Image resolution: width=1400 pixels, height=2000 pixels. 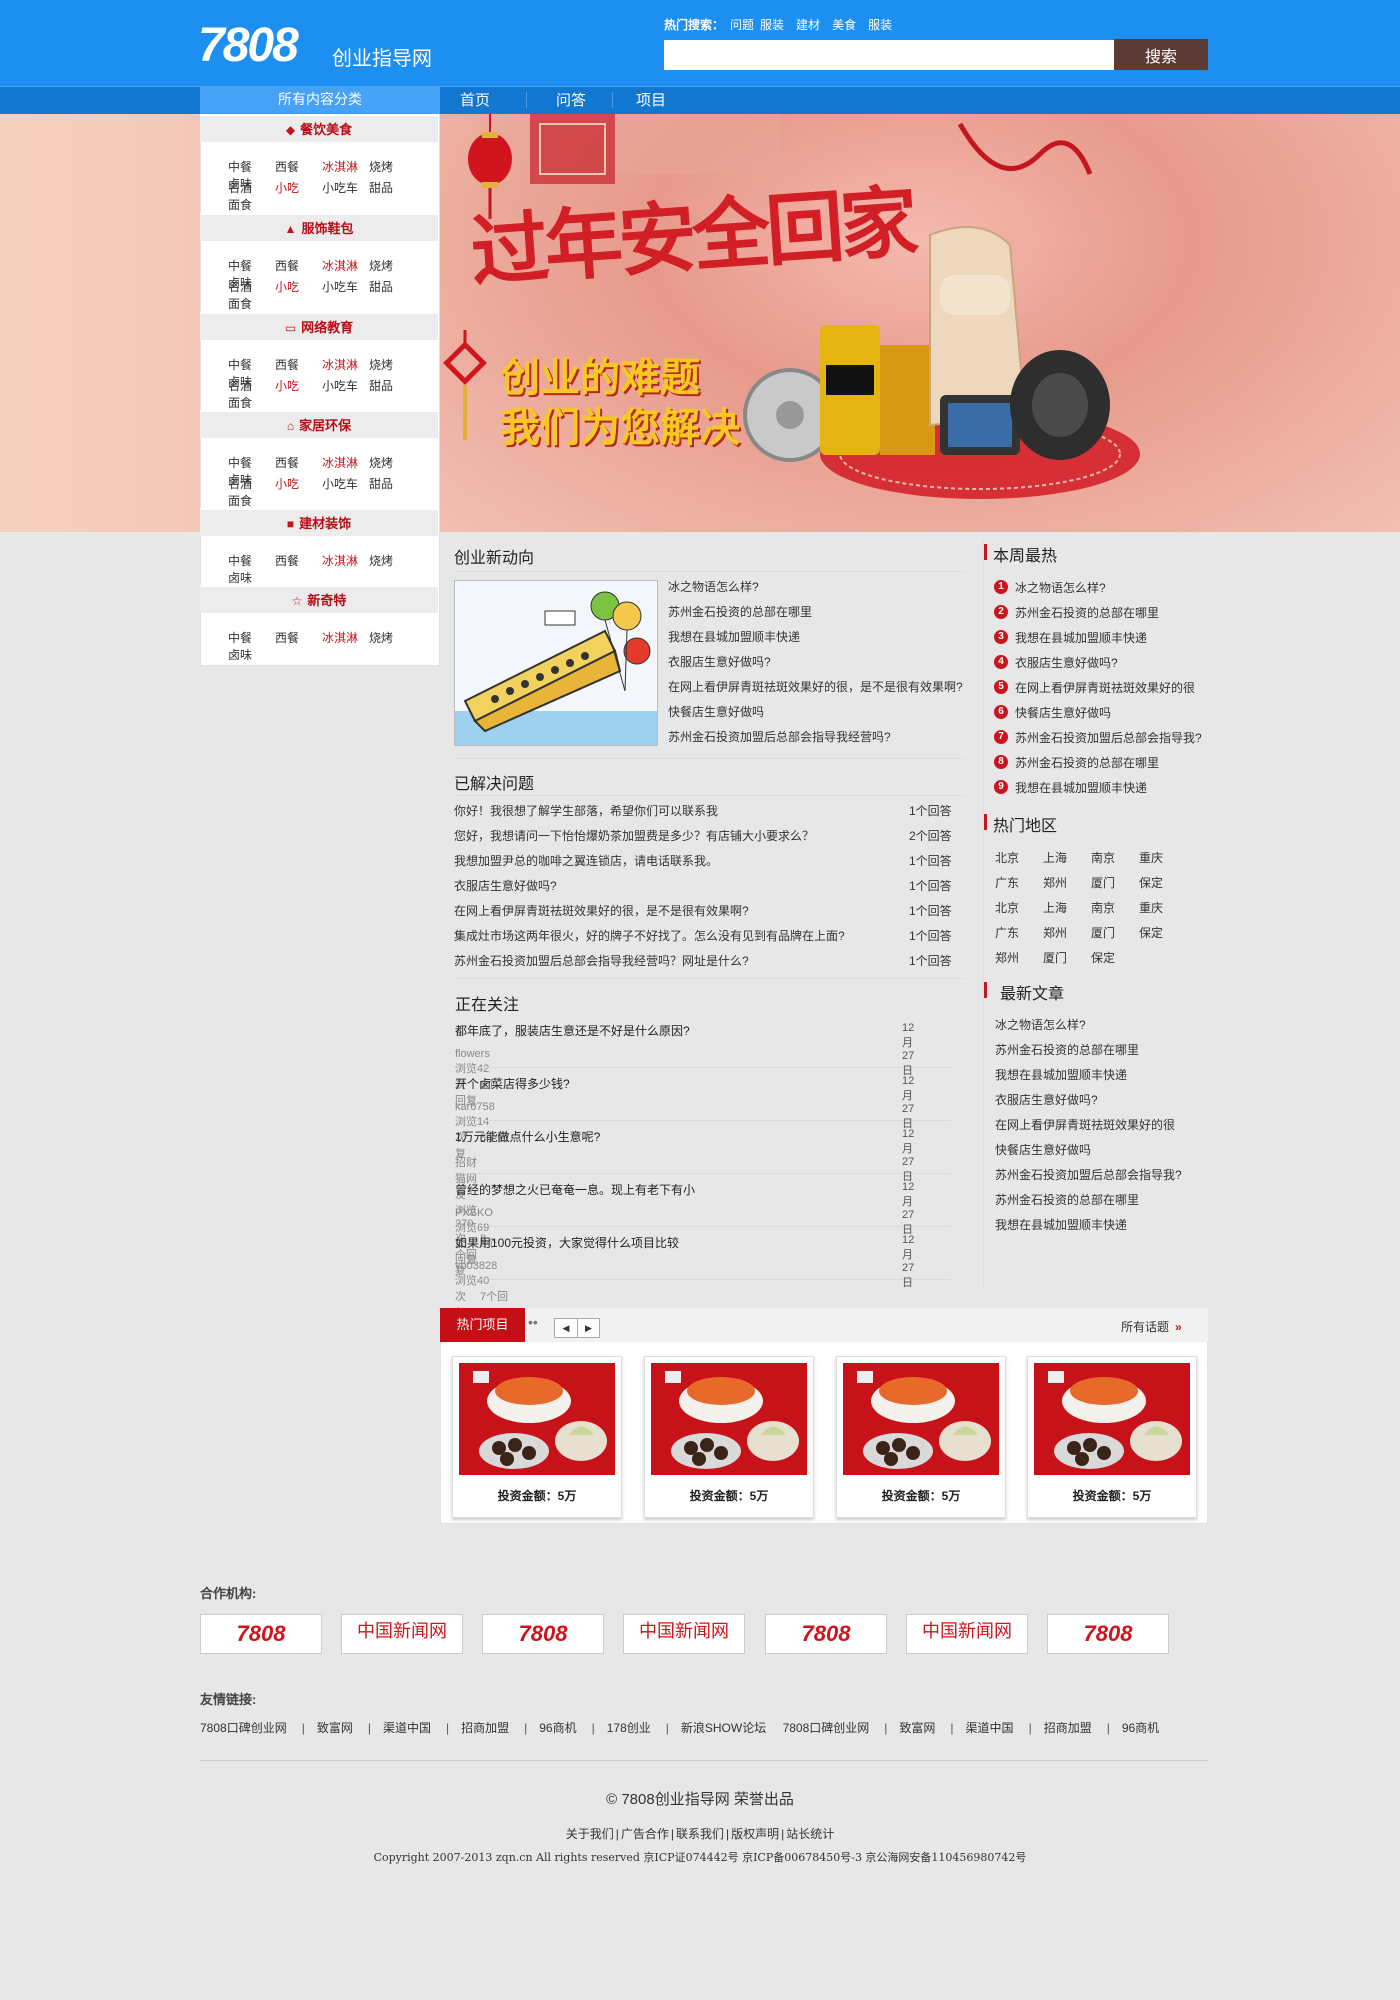 I want to click on hot-search-link: 建材, so click(x=808, y=25).